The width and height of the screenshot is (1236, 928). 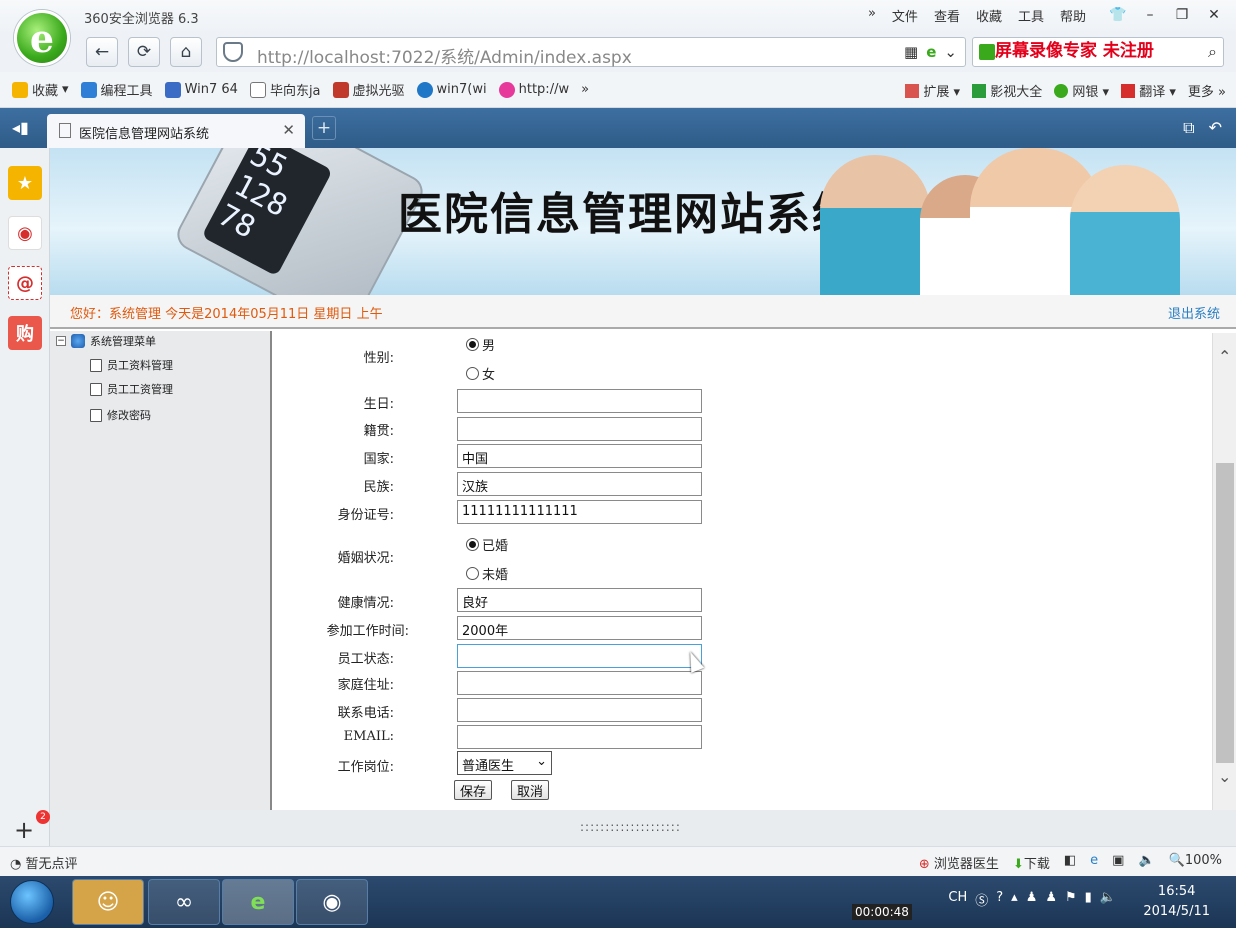 What do you see at coordinates (25, 233) in the screenshot?
I see `weibo-icon: ◉` at bounding box center [25, 233].